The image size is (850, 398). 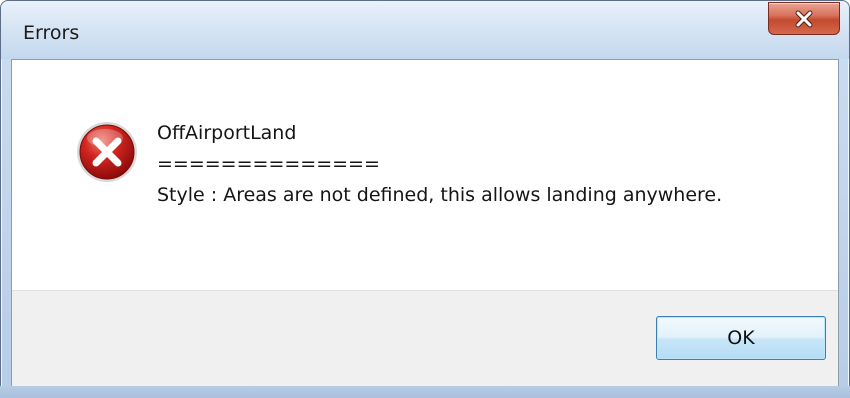 I want to click on error-icon, so click(x=107, y=152).